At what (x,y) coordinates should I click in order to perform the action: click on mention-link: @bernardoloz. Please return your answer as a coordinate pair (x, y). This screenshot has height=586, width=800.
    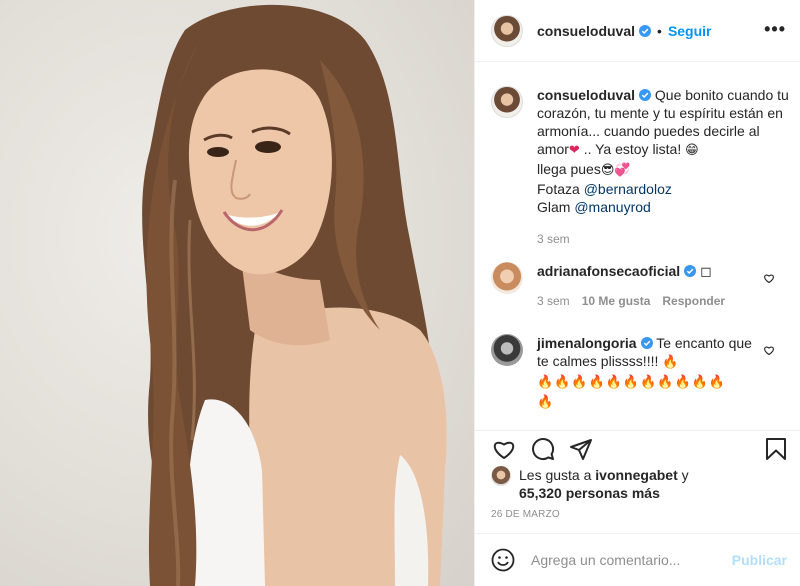
    Looking at the image, I should click on (628, 189).